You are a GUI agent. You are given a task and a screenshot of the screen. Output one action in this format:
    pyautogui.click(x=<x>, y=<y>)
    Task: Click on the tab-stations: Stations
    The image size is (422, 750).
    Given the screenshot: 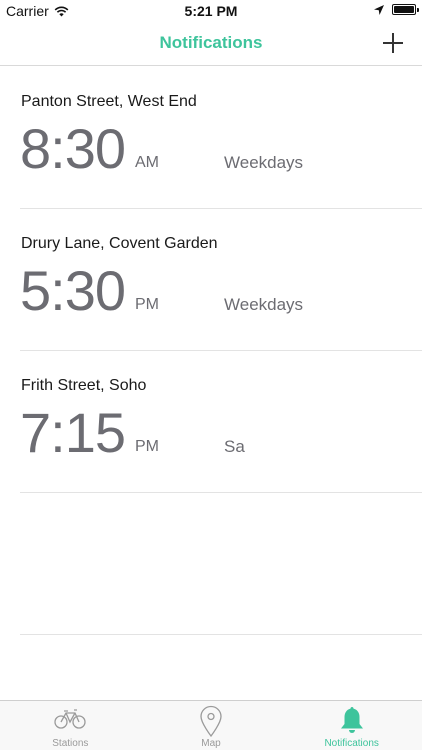 What is the action you would take?
    pyautogui.click(x=70, y=725)
    